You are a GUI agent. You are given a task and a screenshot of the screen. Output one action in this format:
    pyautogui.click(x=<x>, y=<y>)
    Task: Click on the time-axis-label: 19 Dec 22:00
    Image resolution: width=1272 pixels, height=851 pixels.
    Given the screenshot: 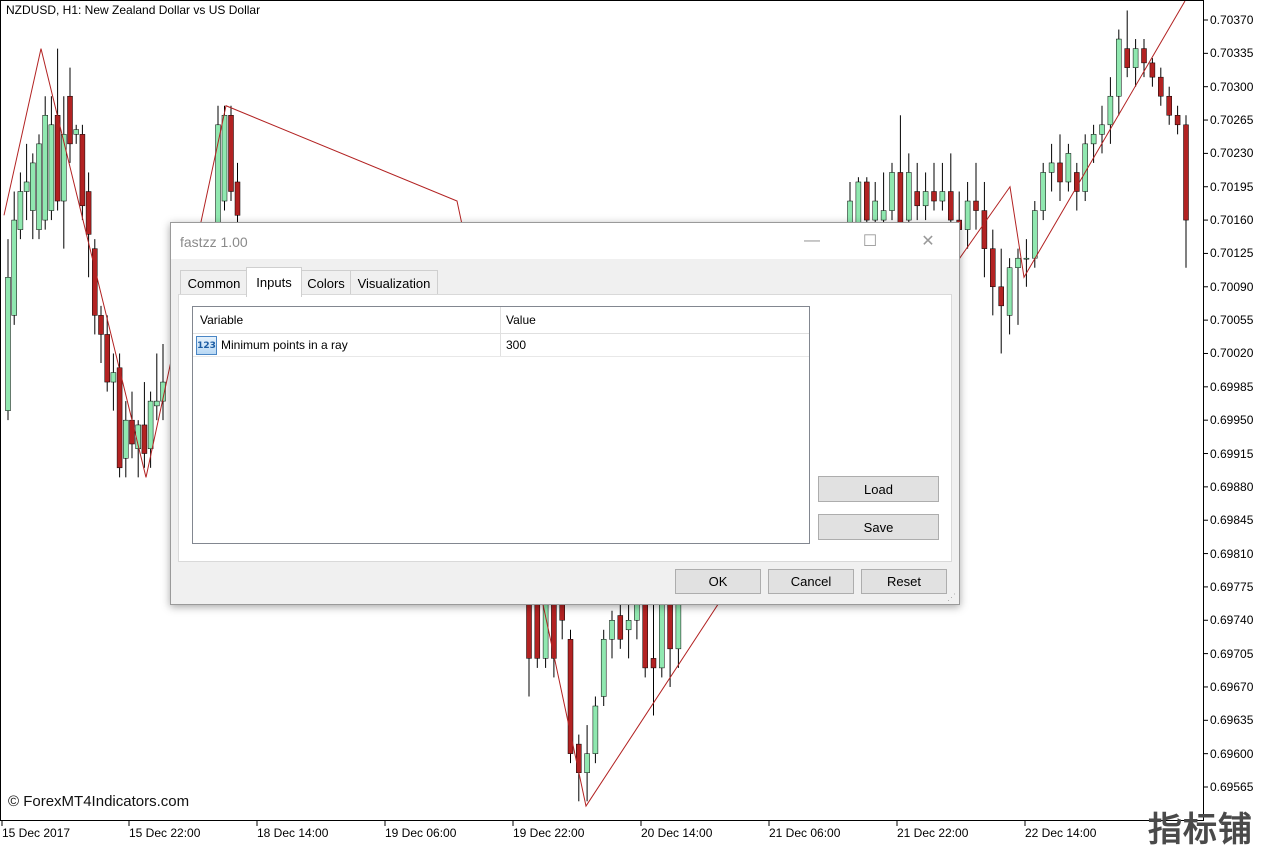 What is the action you would take?
    pyautogui.click(x=549, y=833)
    